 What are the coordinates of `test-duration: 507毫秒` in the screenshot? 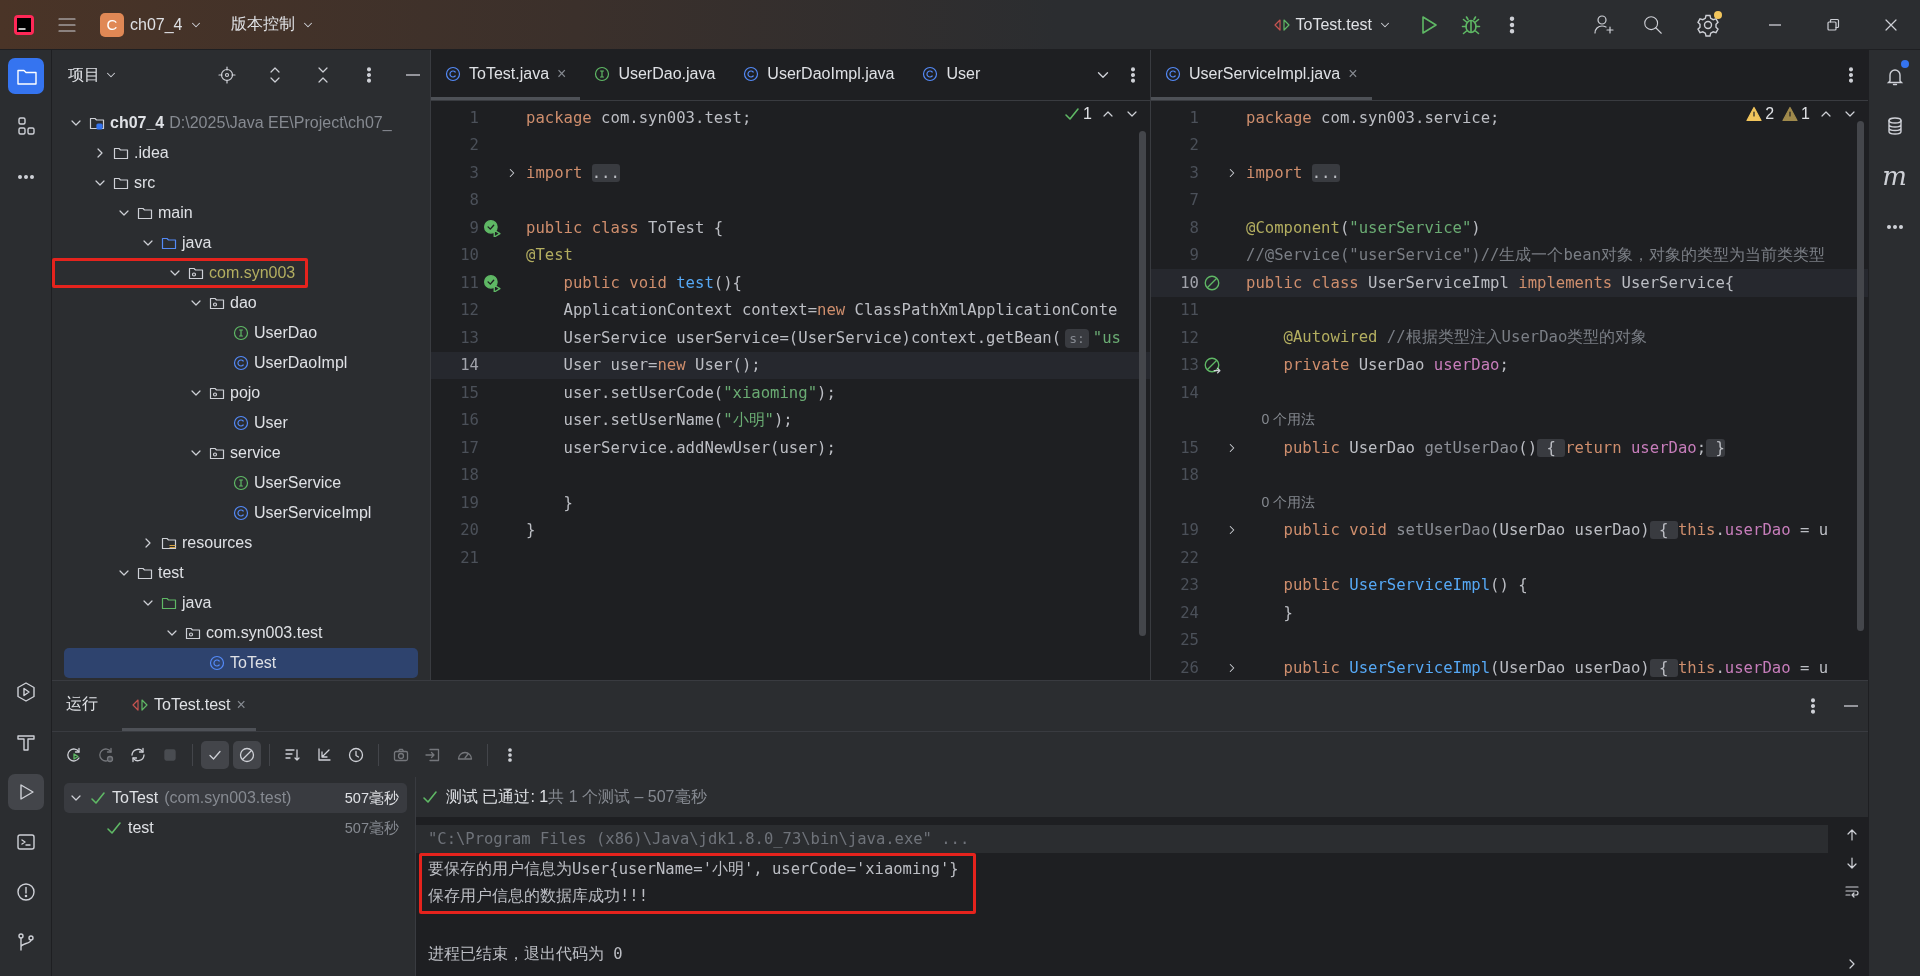 It's located at (371, 828).